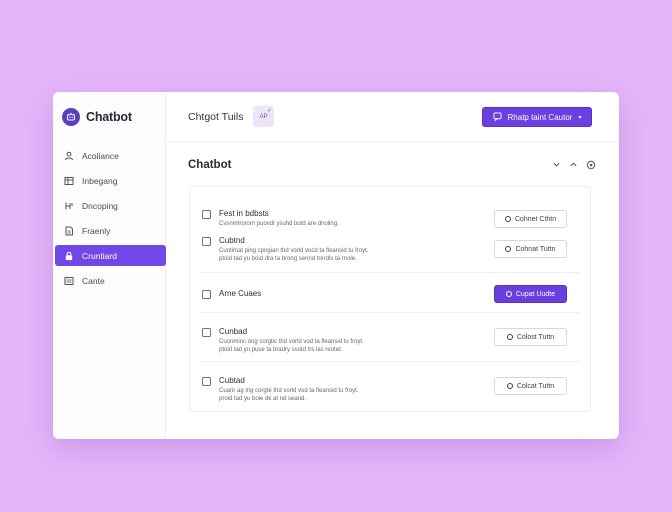 The width and height of the screenshot is (672, 512). I want to click on row-title: Fest in bdbsts, so click(244, 213).